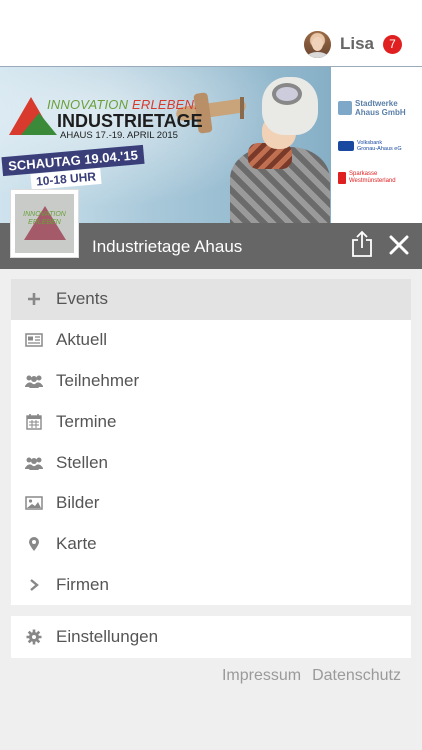 The width and height of the screenshot is (422, 750). I want to click on menu-item-label: Termine, so click(86, 421).